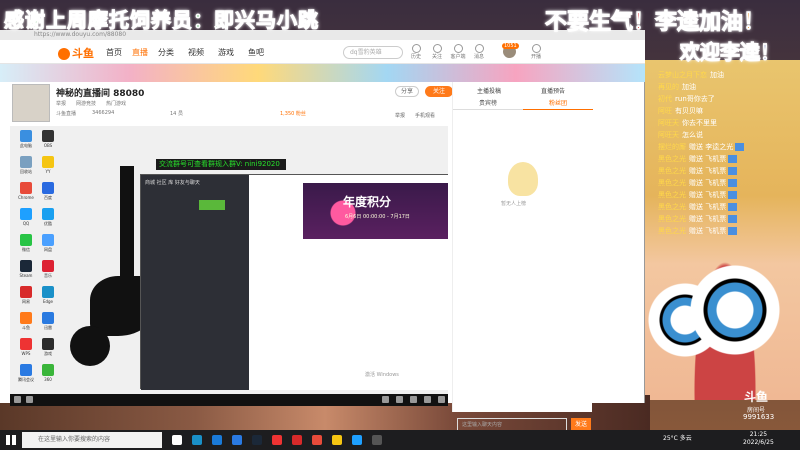  I want to click on store-icon, so click(217, 440).